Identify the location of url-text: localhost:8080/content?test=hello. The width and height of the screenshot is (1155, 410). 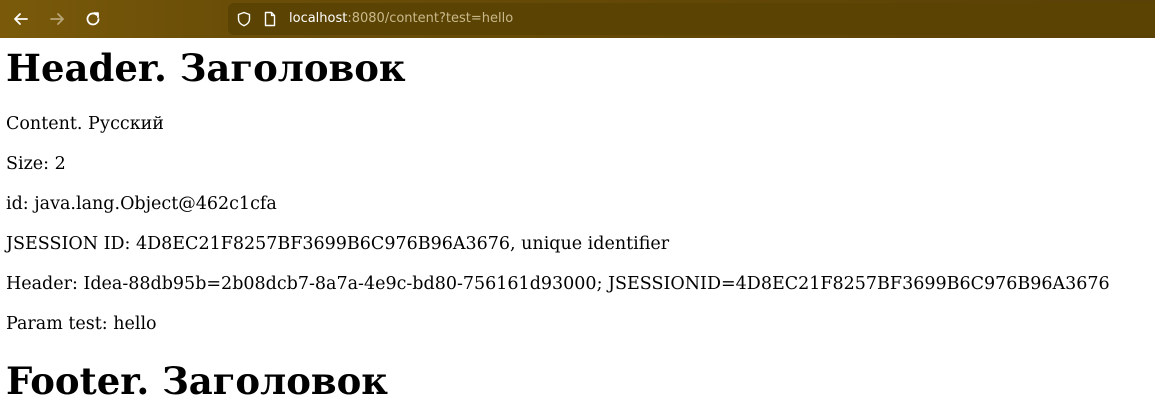
(401, 19).